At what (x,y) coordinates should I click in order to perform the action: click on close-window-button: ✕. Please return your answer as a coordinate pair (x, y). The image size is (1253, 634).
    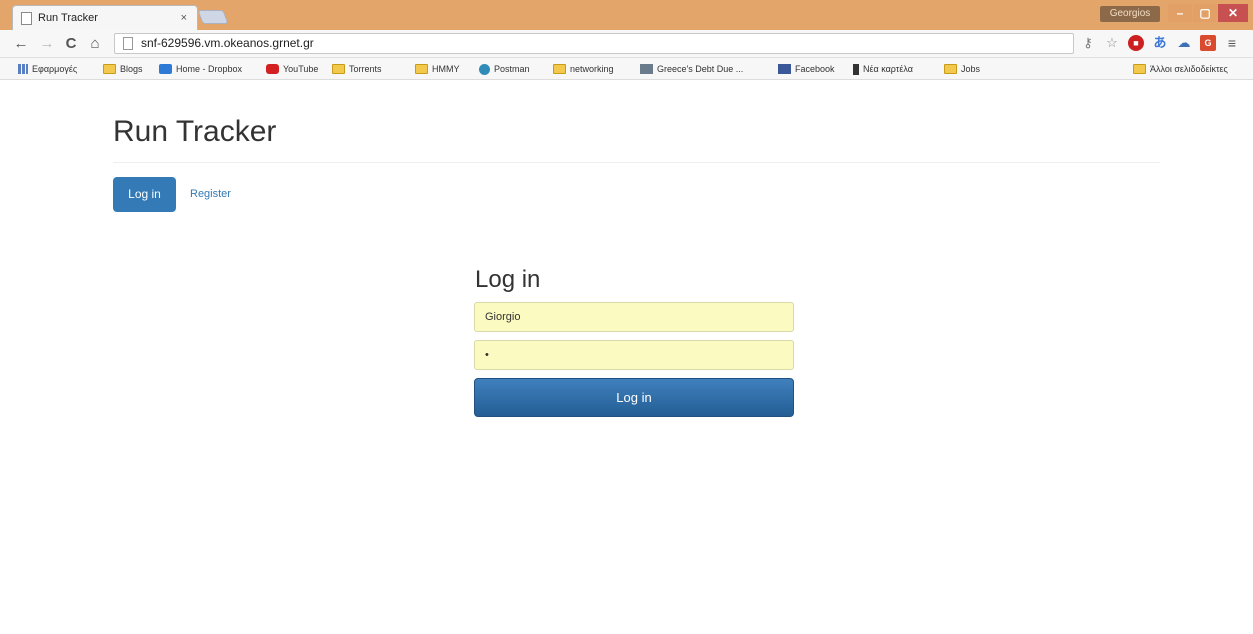
    Looking at the image, I should click on (1233, 13).